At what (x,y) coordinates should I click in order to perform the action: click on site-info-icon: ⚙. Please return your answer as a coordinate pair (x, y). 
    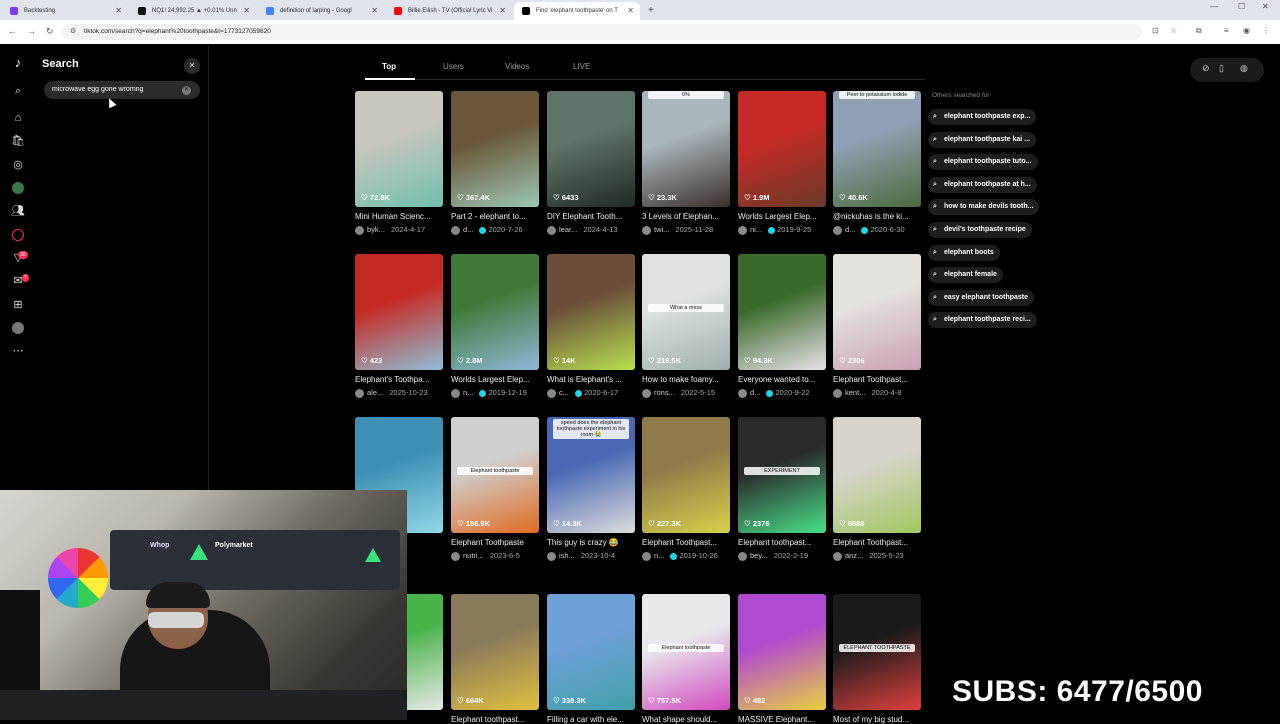
    Looking at the image, I should click on (73, 32).